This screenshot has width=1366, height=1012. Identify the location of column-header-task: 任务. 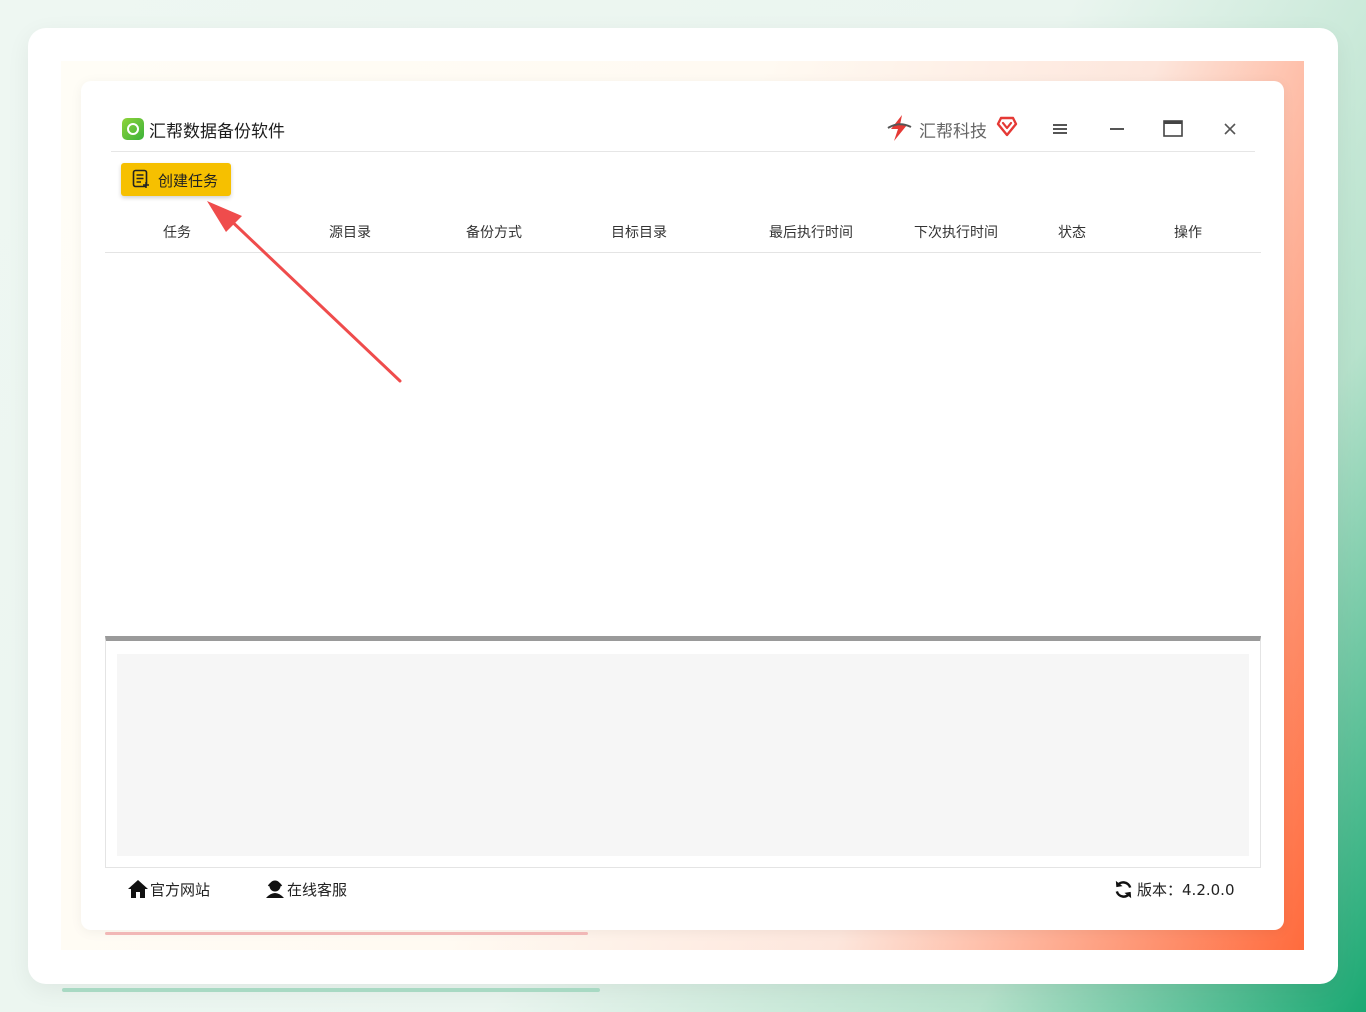
(177, 232).